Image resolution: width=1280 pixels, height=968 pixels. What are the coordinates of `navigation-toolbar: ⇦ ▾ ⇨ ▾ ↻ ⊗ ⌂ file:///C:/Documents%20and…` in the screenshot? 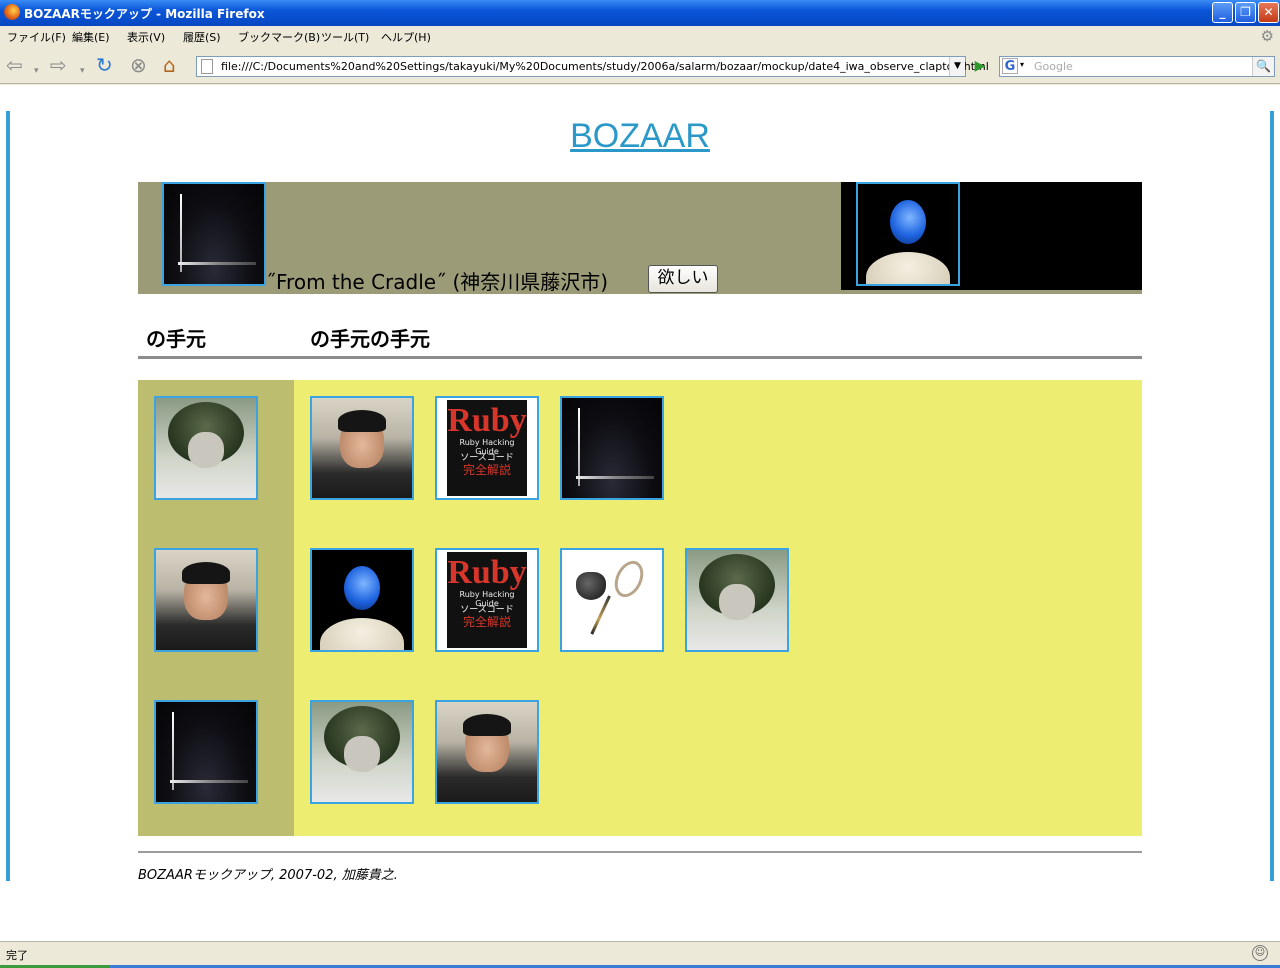 It's located at (640, 65).